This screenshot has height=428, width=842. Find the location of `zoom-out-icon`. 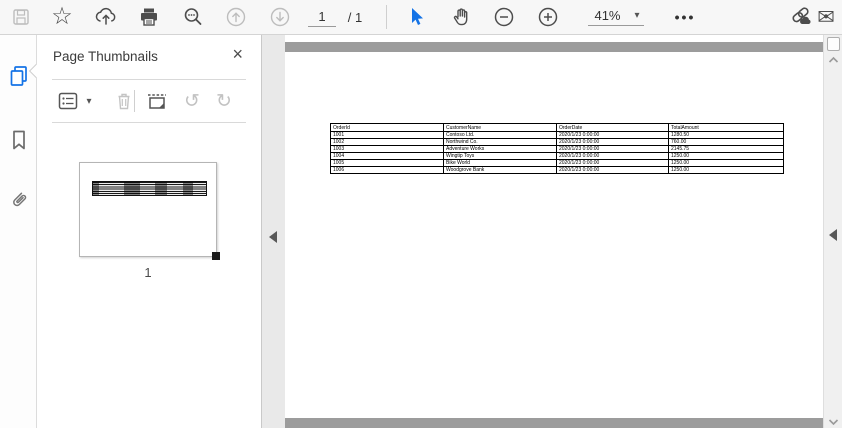

zoom-out-icon is located at coordinates (504, 17).